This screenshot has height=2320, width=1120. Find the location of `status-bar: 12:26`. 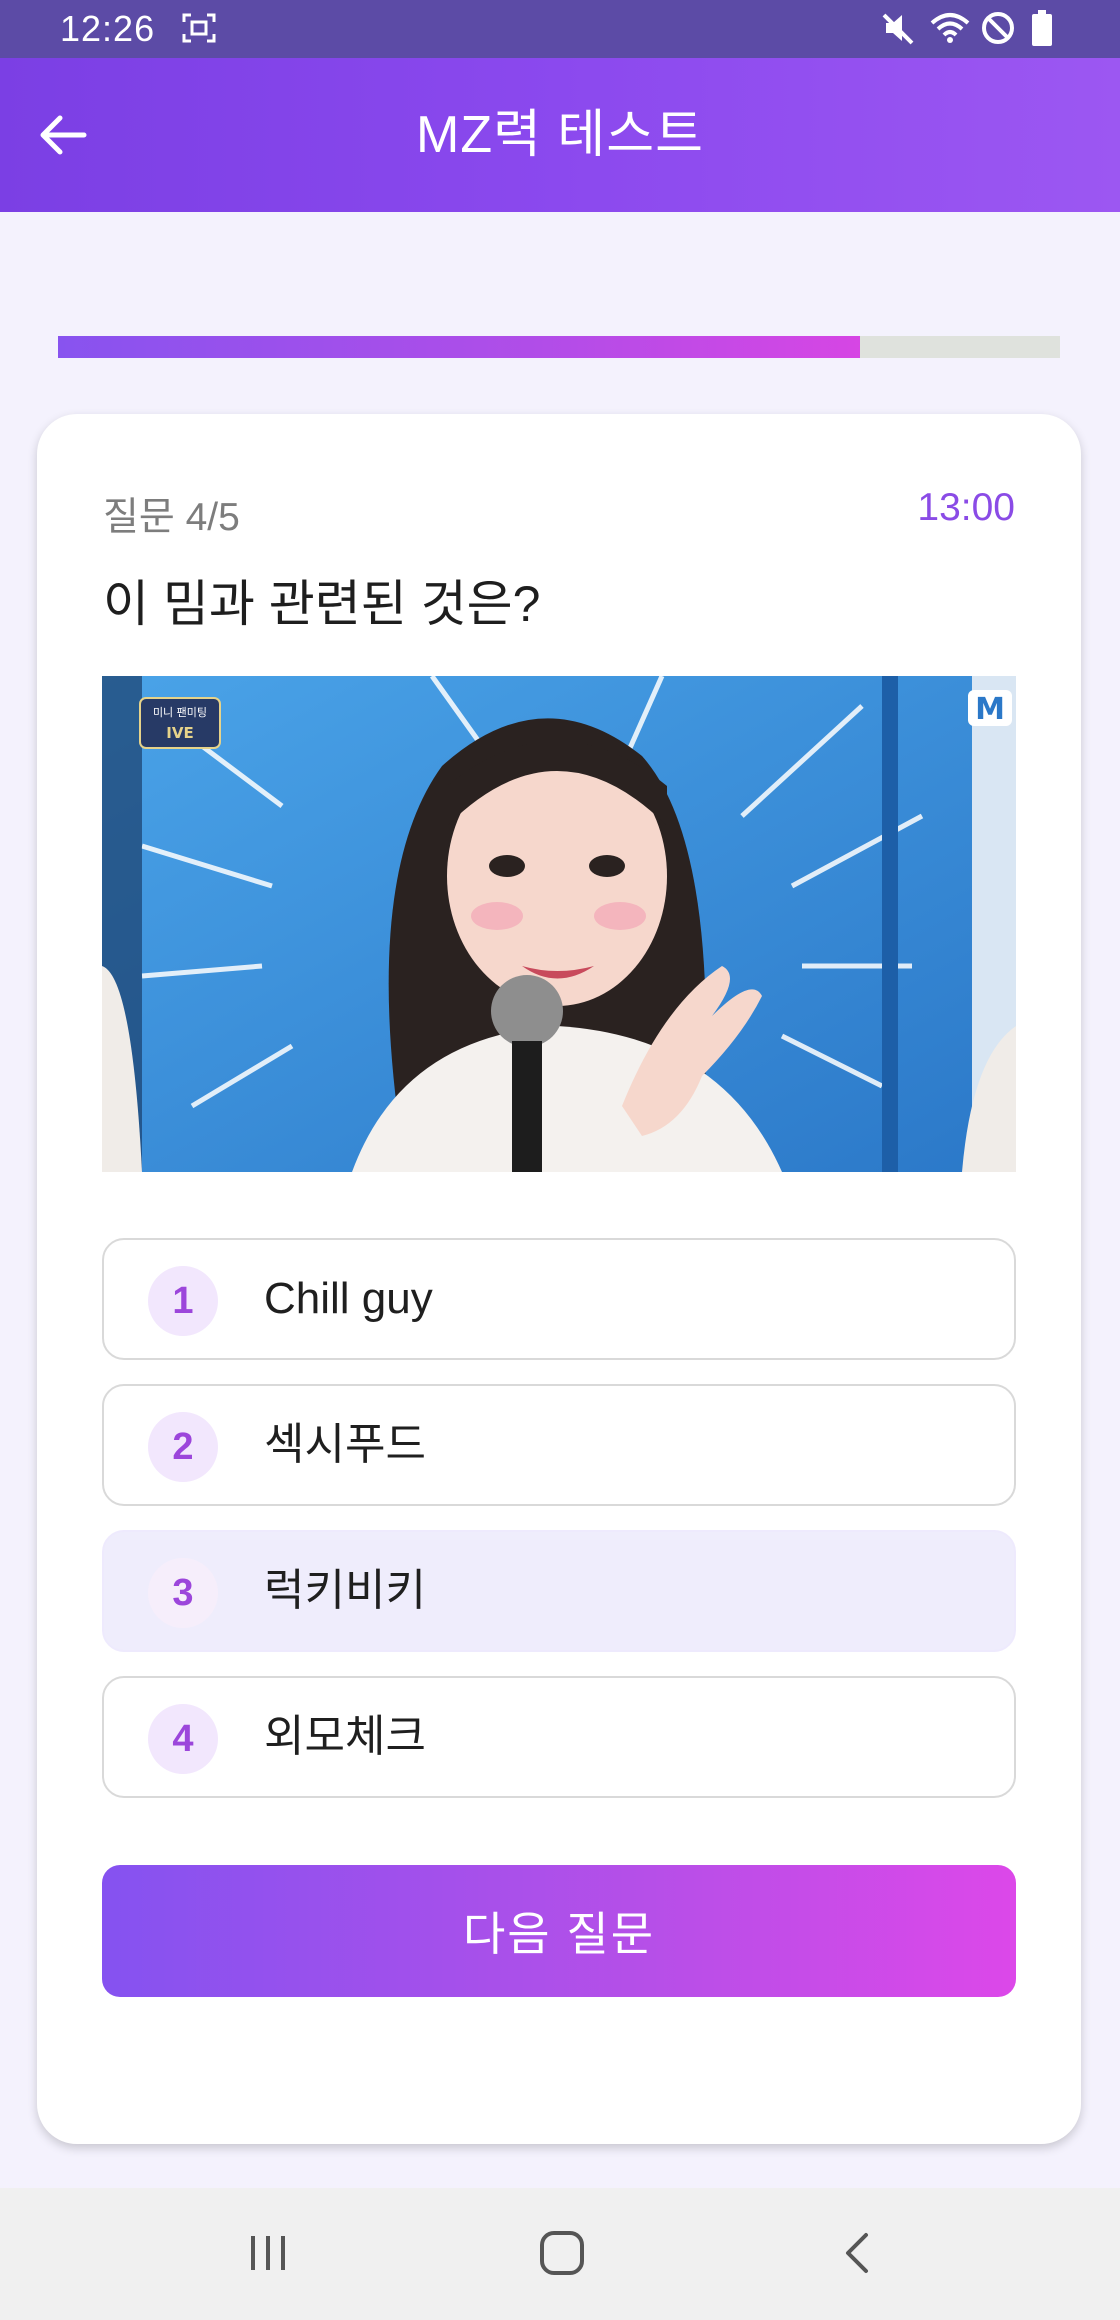

status-bar: 12:26 is located at coordinates (560, 29).